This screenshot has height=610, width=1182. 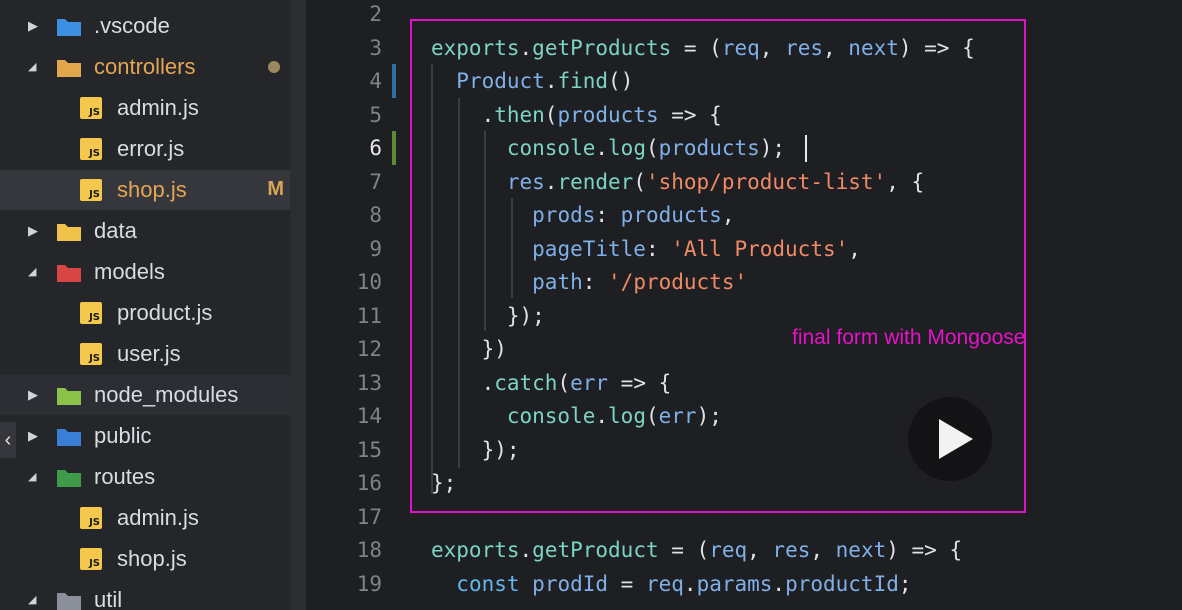 I want to click on file-user-js: JS user.js, so click(x=145, y=354).